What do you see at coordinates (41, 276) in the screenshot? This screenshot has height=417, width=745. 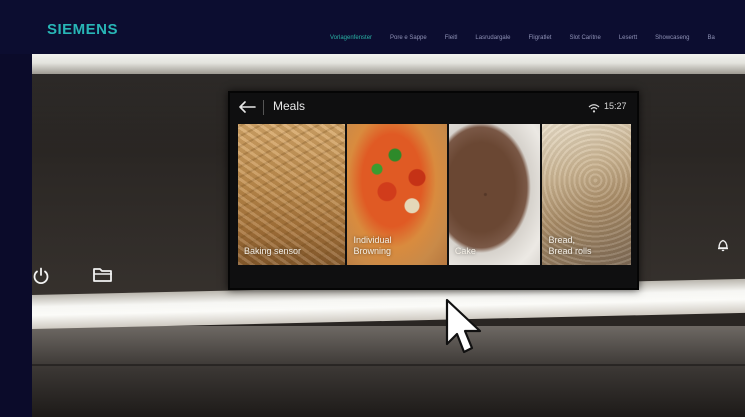 I see `power-icon` at bounding box center [41, 276].